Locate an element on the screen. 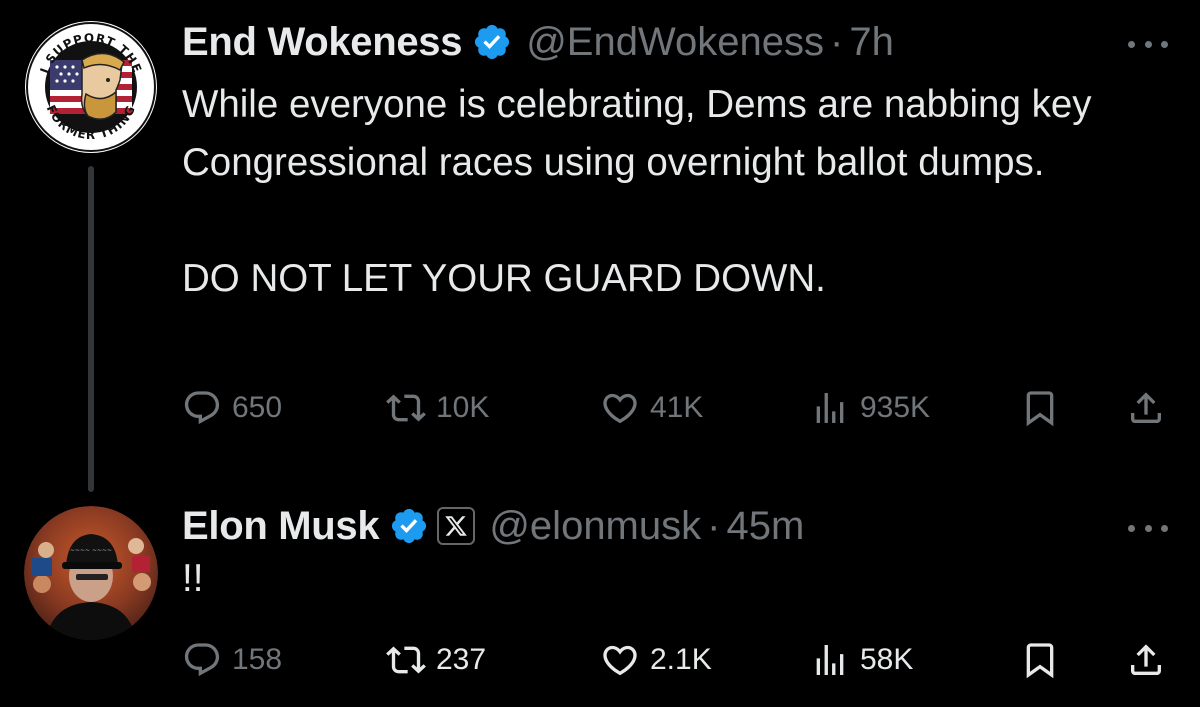 This screenshot has height=707, width=1200. views-count: 935K is located at coordinates (895, 407).